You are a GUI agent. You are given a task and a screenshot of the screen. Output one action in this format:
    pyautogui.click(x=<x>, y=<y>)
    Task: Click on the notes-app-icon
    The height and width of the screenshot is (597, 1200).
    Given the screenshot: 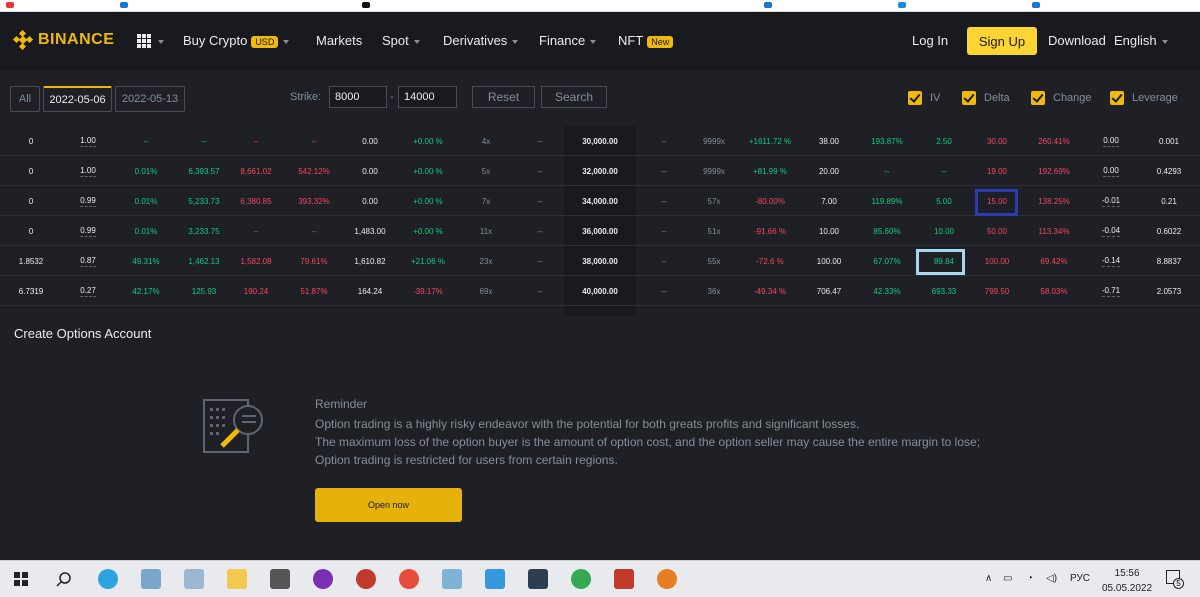 What is the action you would take?
    pyautogui.click(x=151, y=579)
    